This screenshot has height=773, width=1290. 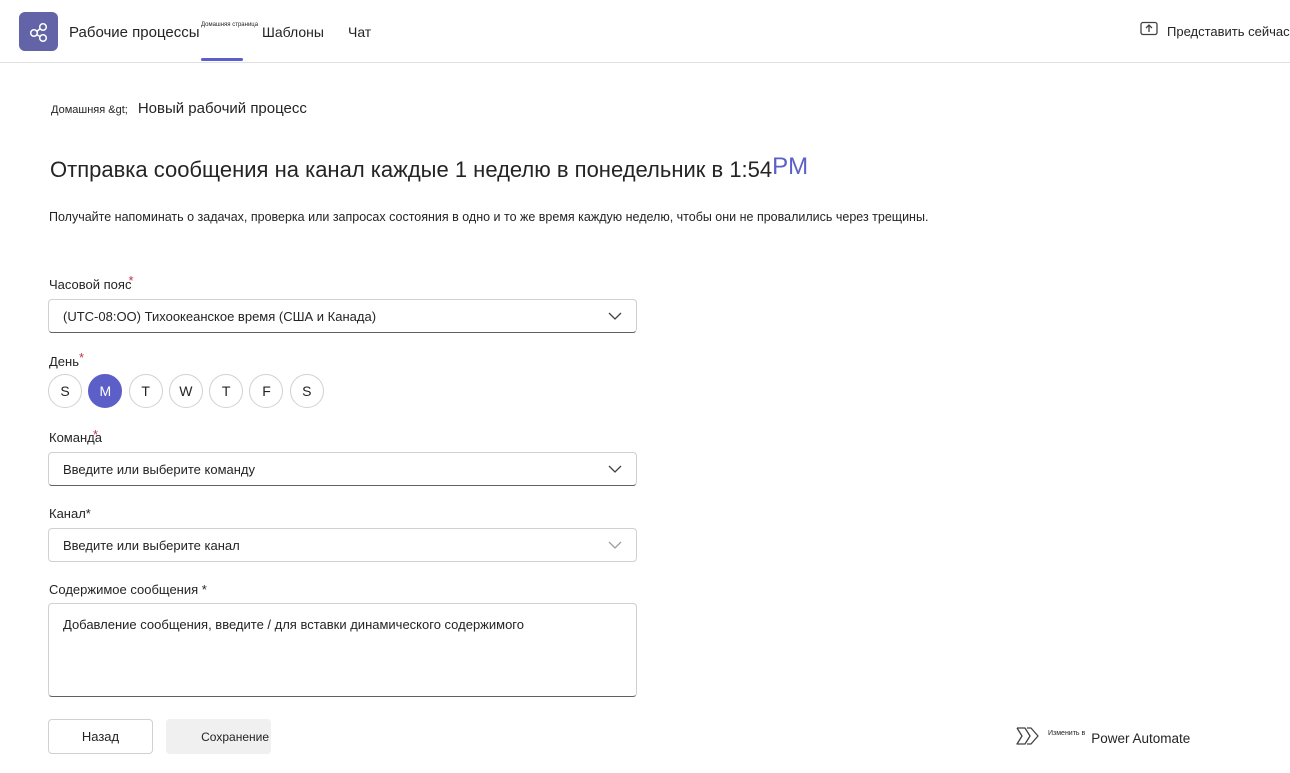 I want to click on day-label: День*, so click(x=66, y=359).